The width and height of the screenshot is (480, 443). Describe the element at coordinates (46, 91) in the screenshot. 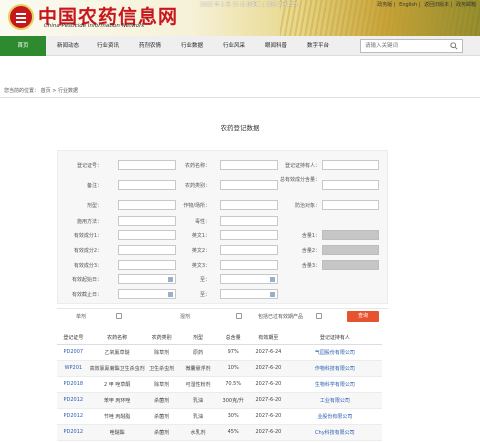

I see `breadcrumb-home: 首页` at that location.